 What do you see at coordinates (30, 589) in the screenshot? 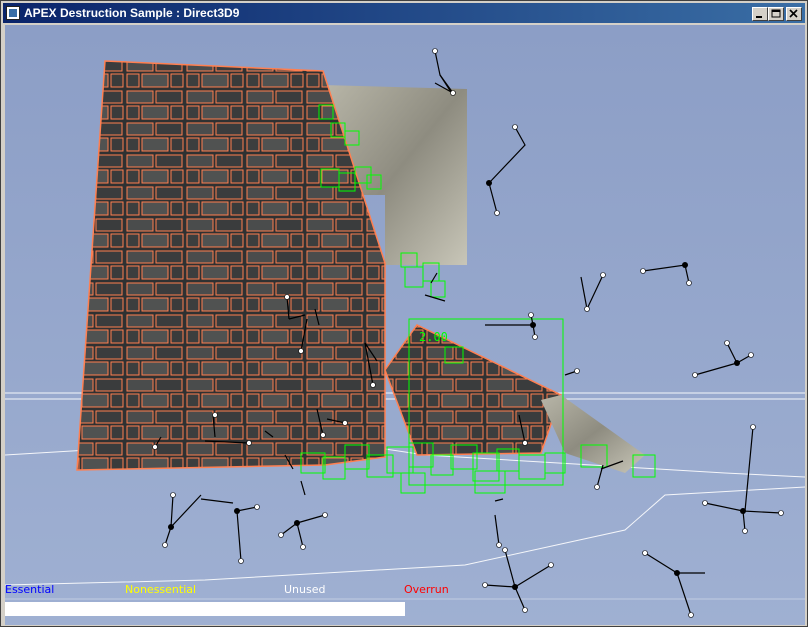
I see `legend-essential: Essential` at bounding box center [30, 589].